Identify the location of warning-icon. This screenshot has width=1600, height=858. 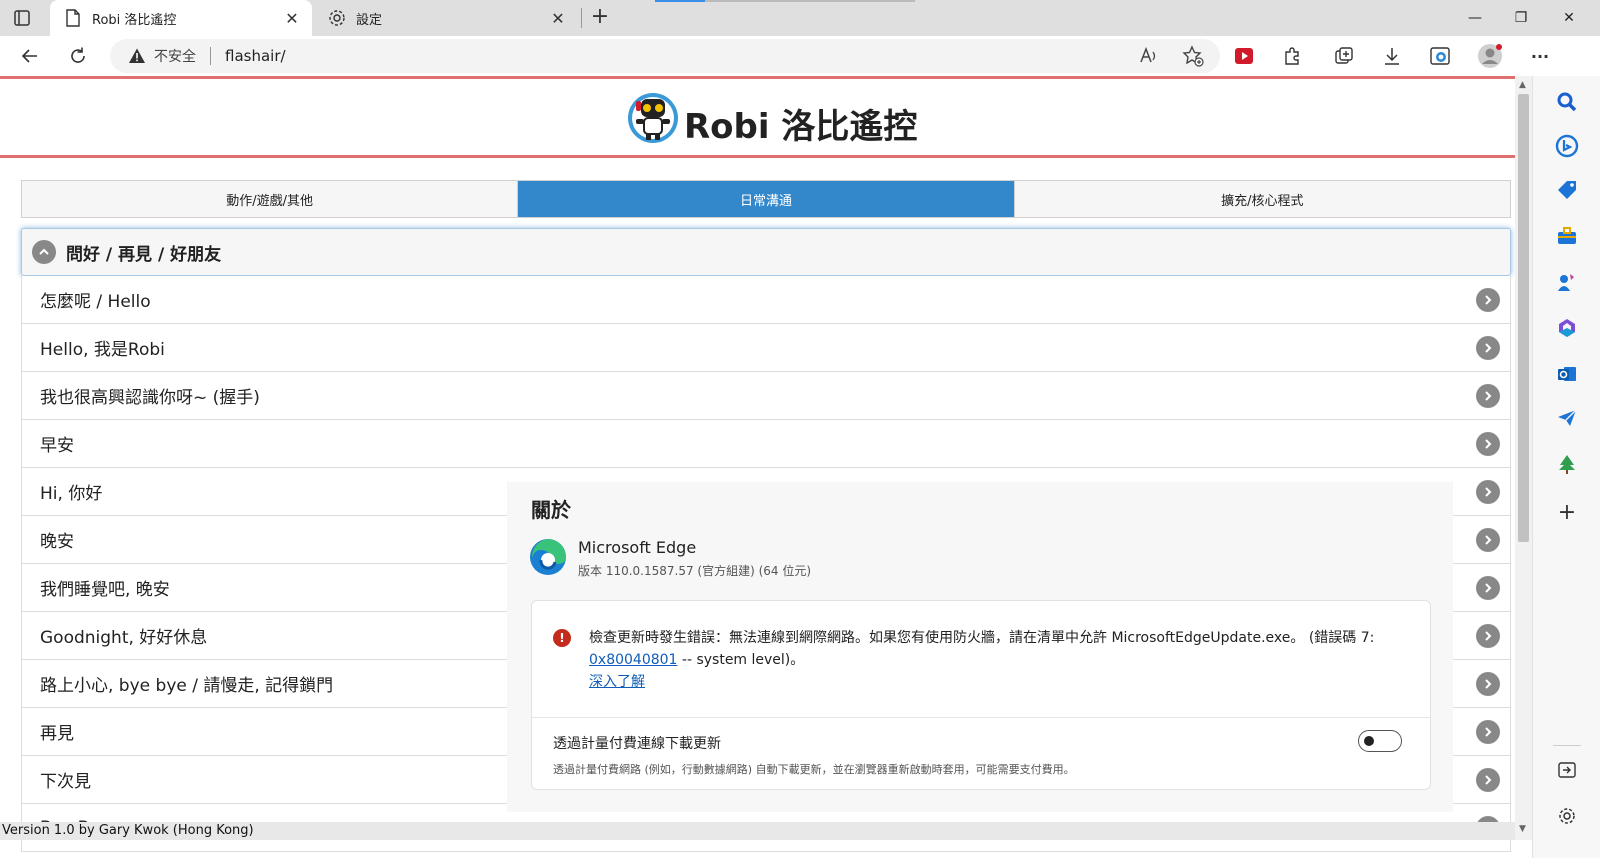
(137, 56).